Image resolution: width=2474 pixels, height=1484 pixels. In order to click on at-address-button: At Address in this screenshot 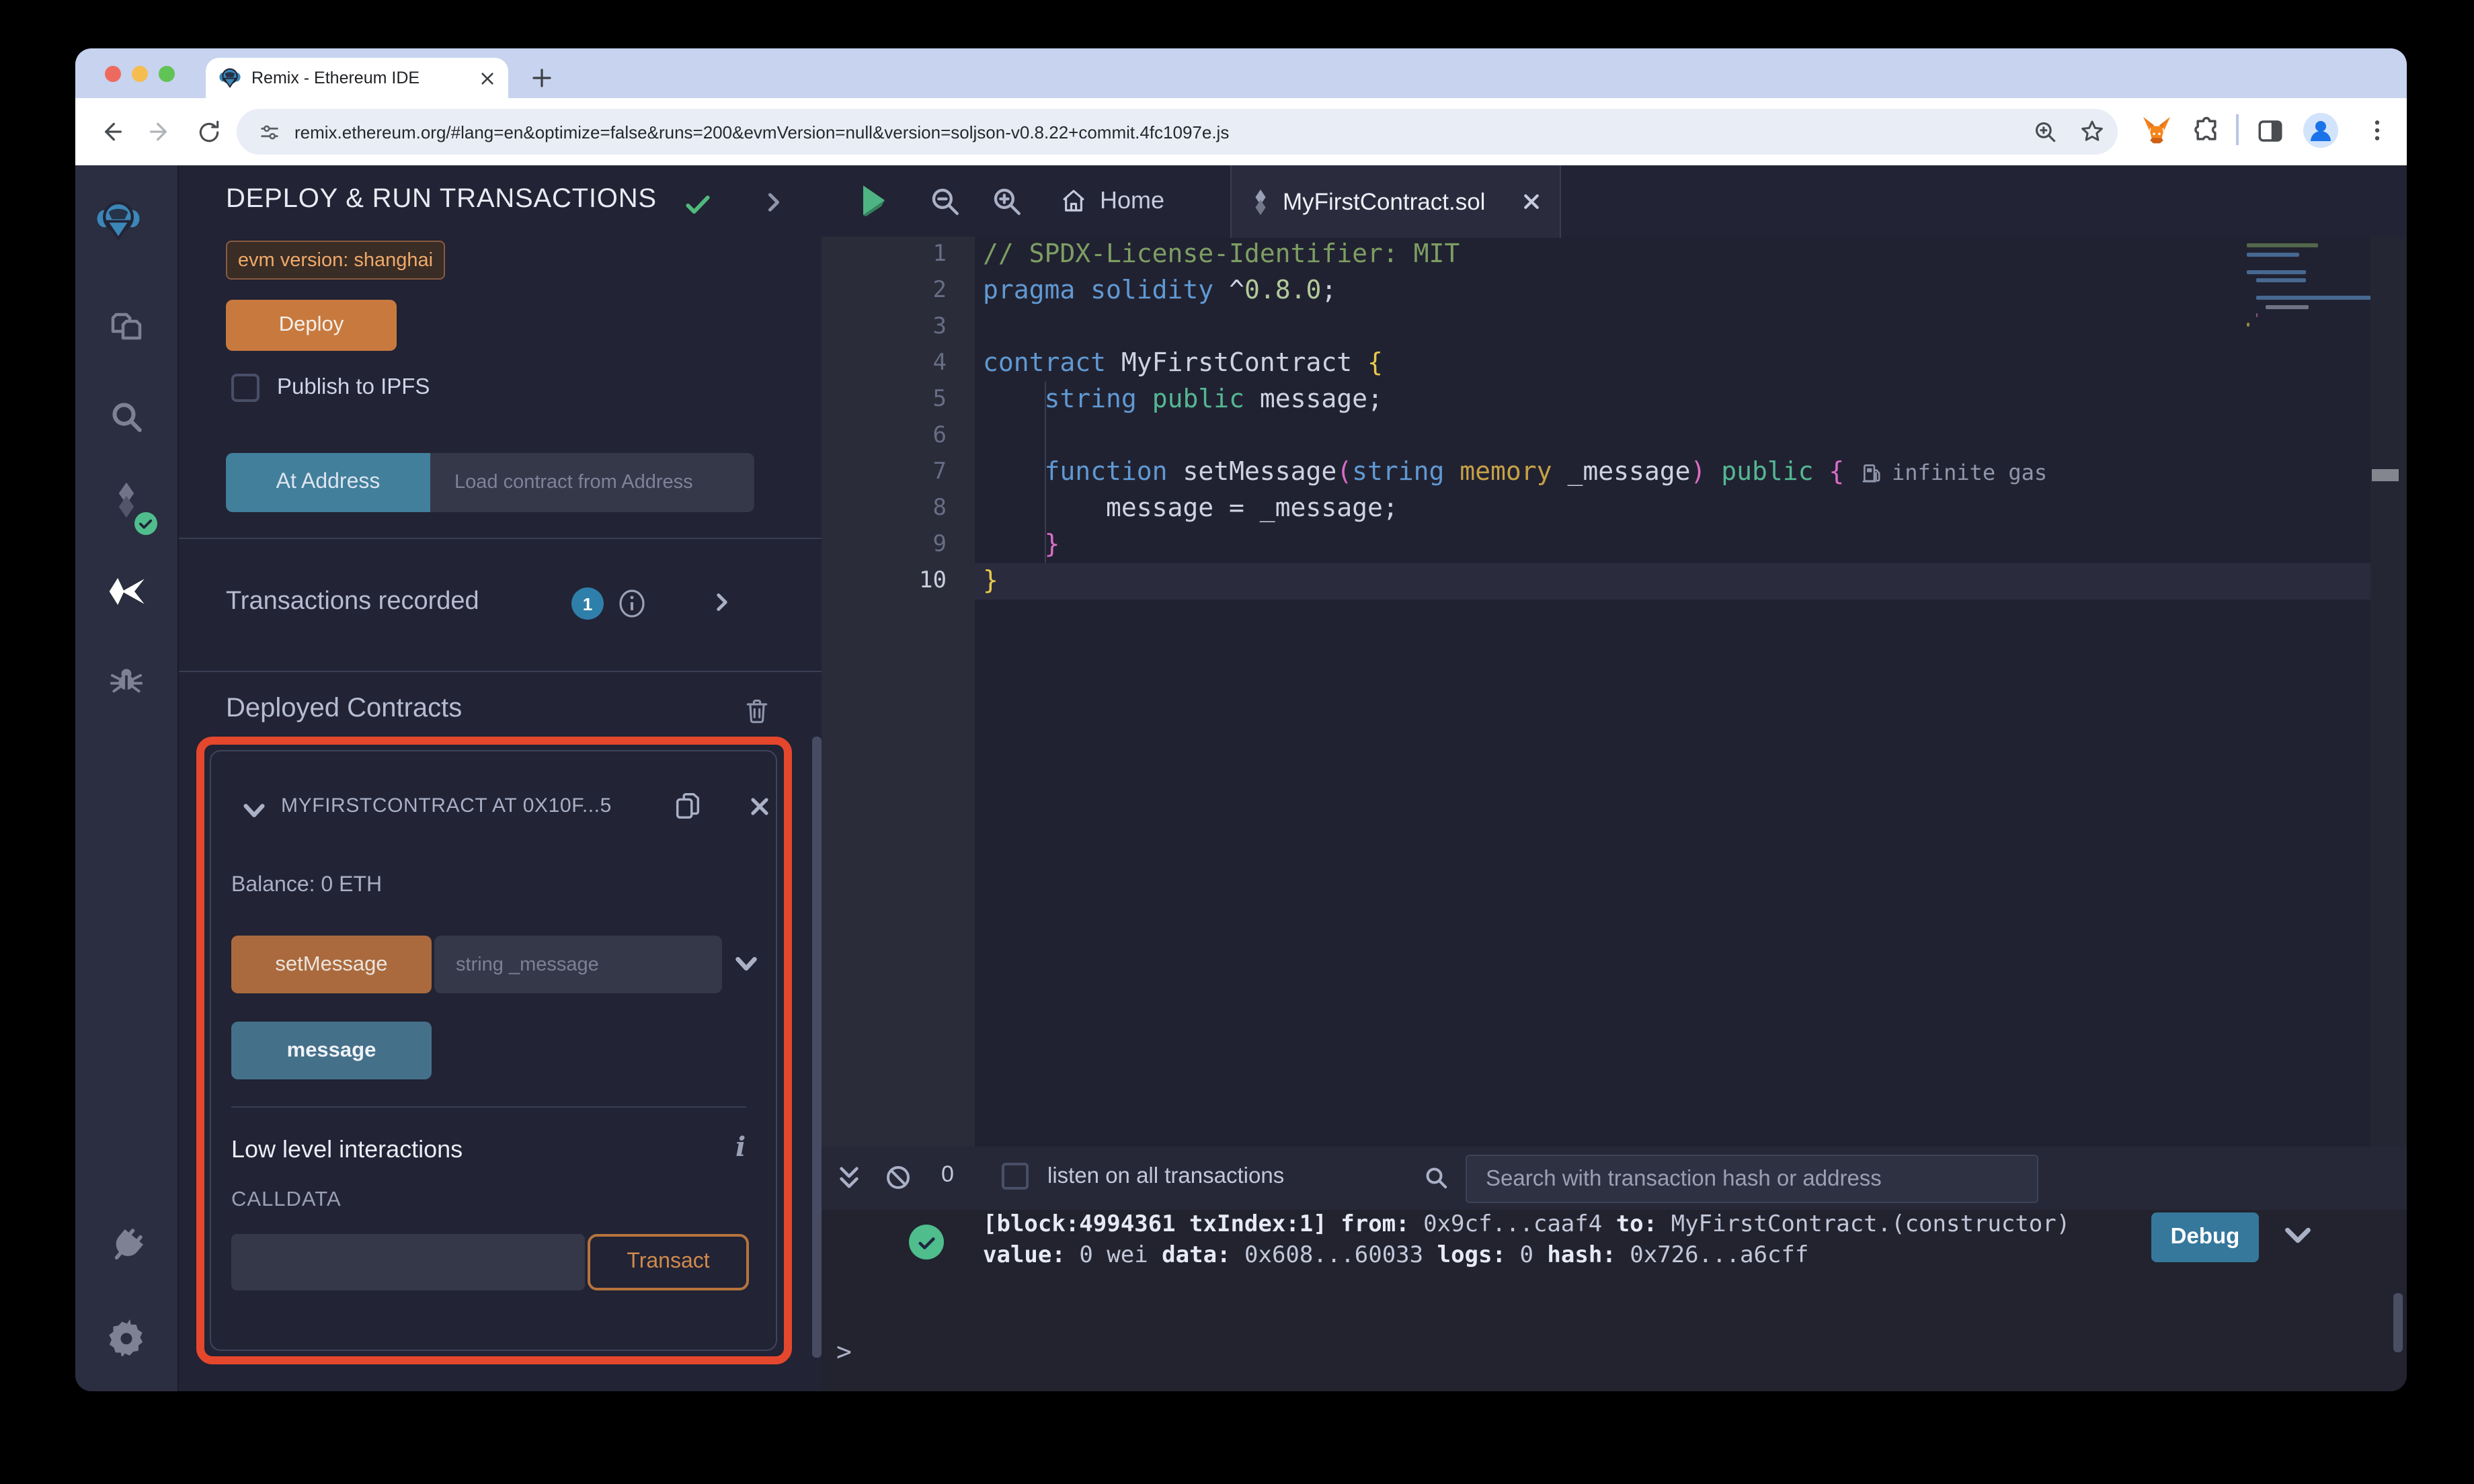, I will do `click(328, 482)`.